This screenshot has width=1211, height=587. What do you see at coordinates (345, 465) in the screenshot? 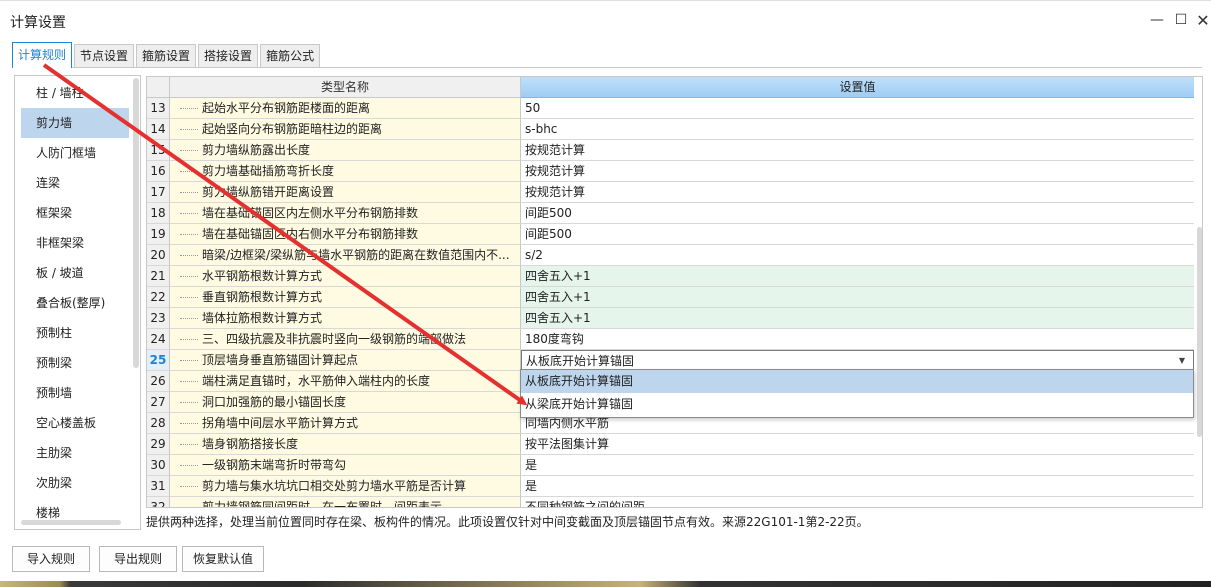
I see `setting-name-cell: 一级钢筋末端弯折时带弯勾` at bounding box center [345, 465].